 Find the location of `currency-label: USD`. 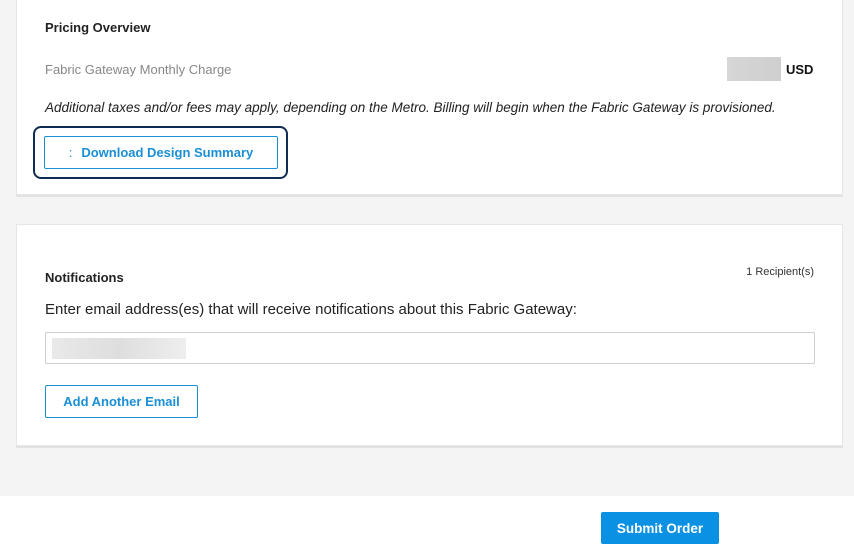

currency-label: USD is located at coordinates (800, 69).